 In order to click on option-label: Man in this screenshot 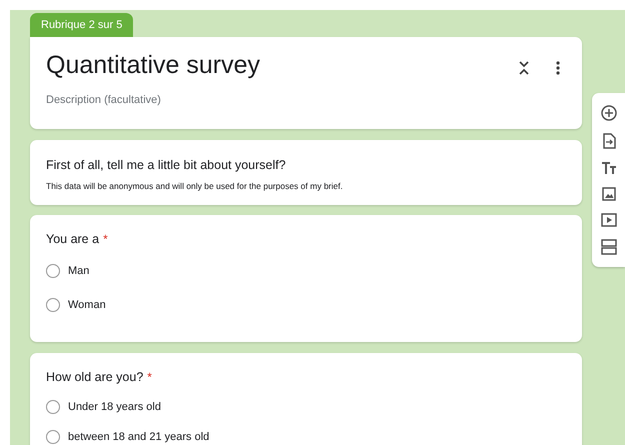, I will do `click(79, 271)`.